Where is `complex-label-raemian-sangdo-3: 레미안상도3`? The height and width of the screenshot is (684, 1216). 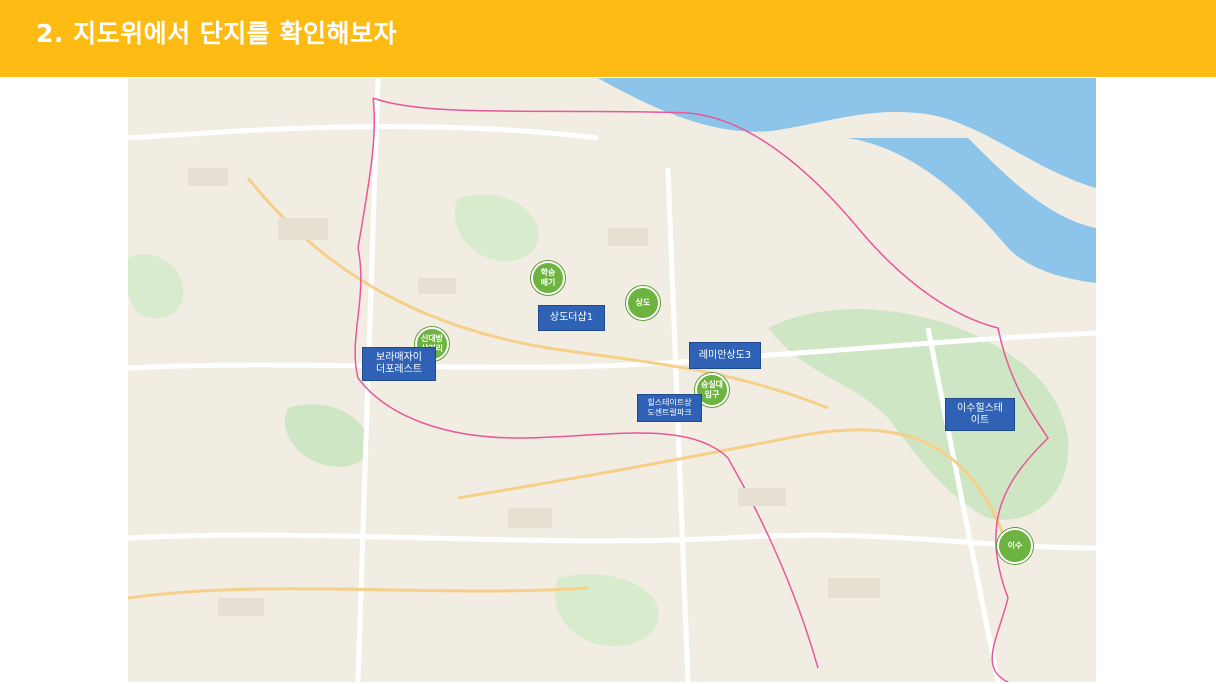
complex-label-raemian-sangdo-3: 레미안상도3 is located at coordinates (725, 355).